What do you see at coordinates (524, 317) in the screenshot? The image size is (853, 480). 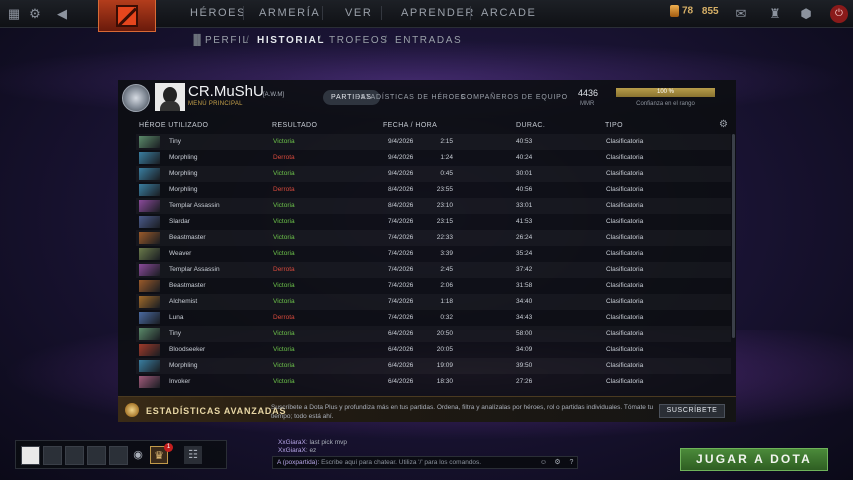 I see `match-duration: 34:43` at bounding box center [524, 317].